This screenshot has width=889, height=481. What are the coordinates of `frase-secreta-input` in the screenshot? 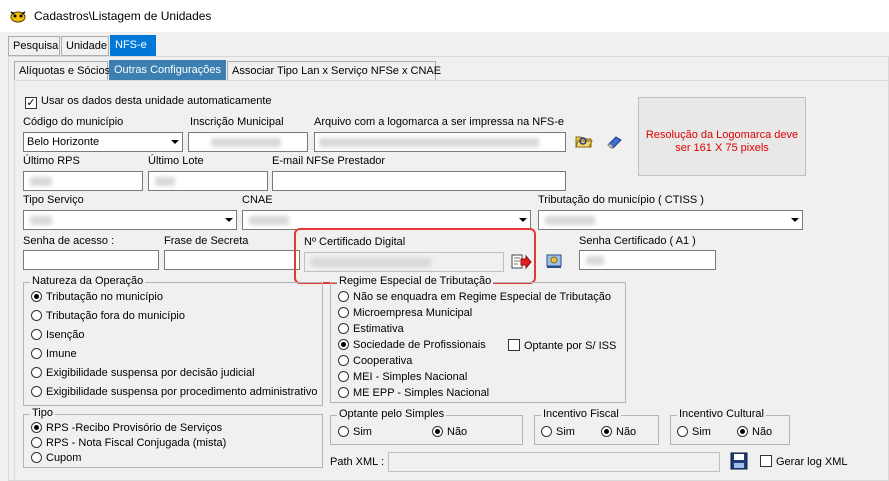 It's located at (232, 260).